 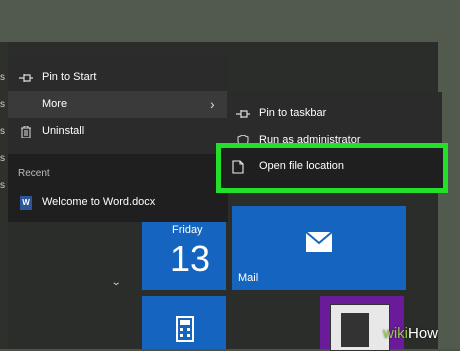 I want to click on chevron-right-icon: ›, so click(x=212, y=104).